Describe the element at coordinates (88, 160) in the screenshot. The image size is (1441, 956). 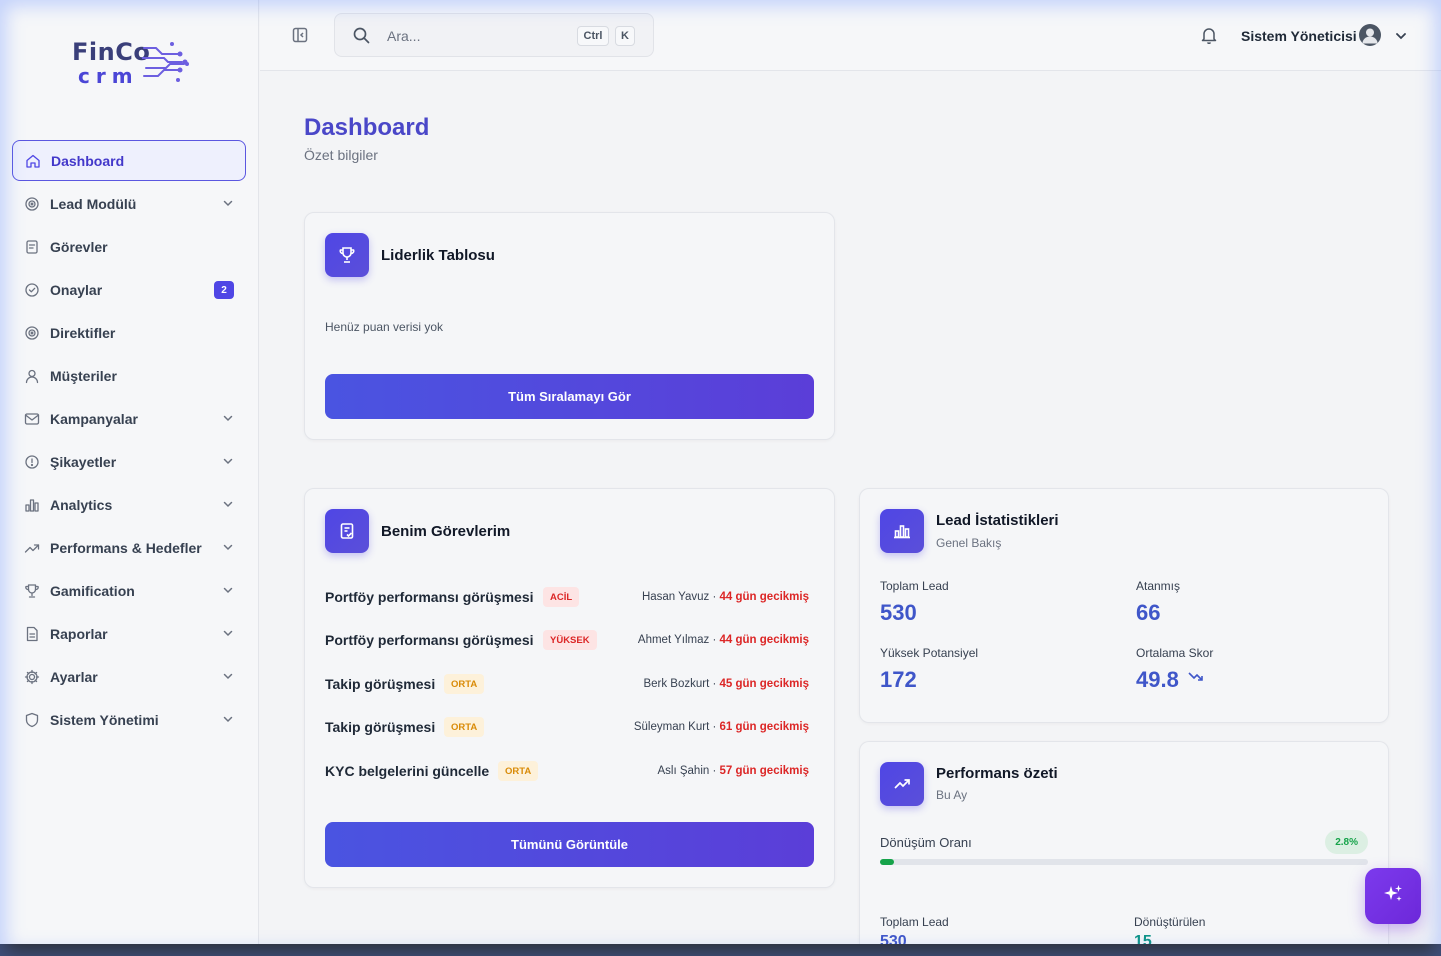
I see `sidebar-item-label: Dashboard` at that location.